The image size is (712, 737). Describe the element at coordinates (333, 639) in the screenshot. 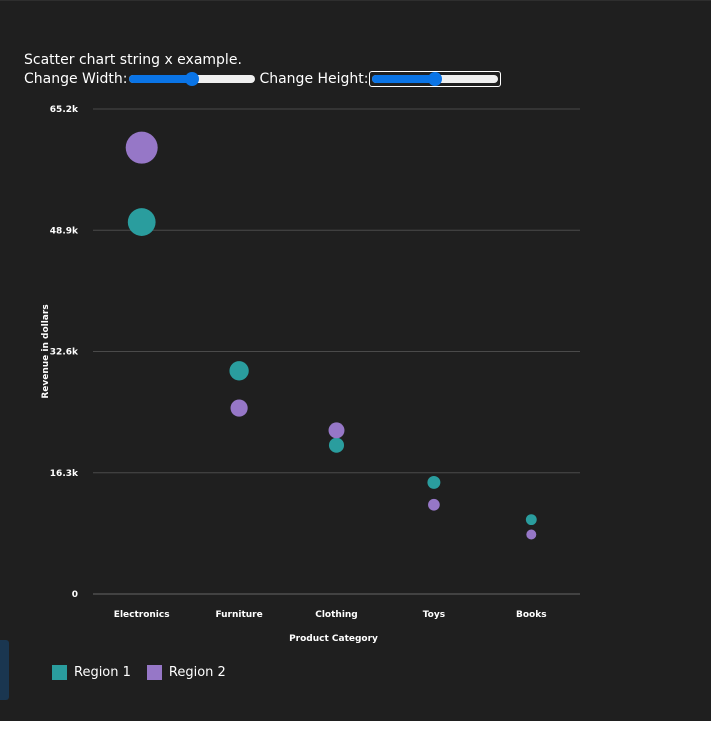

I see `x-axis-title: Product Category` at that location.